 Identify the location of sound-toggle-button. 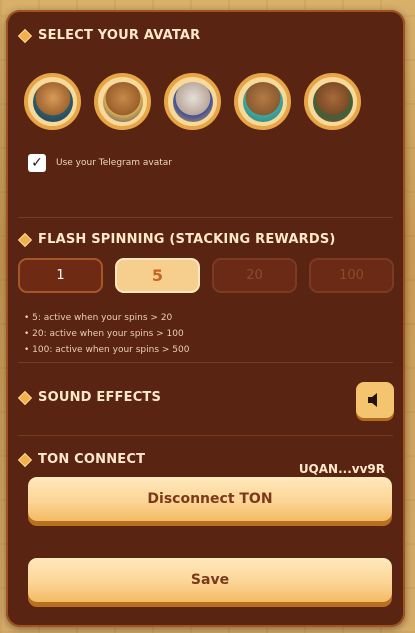
(375, 400).